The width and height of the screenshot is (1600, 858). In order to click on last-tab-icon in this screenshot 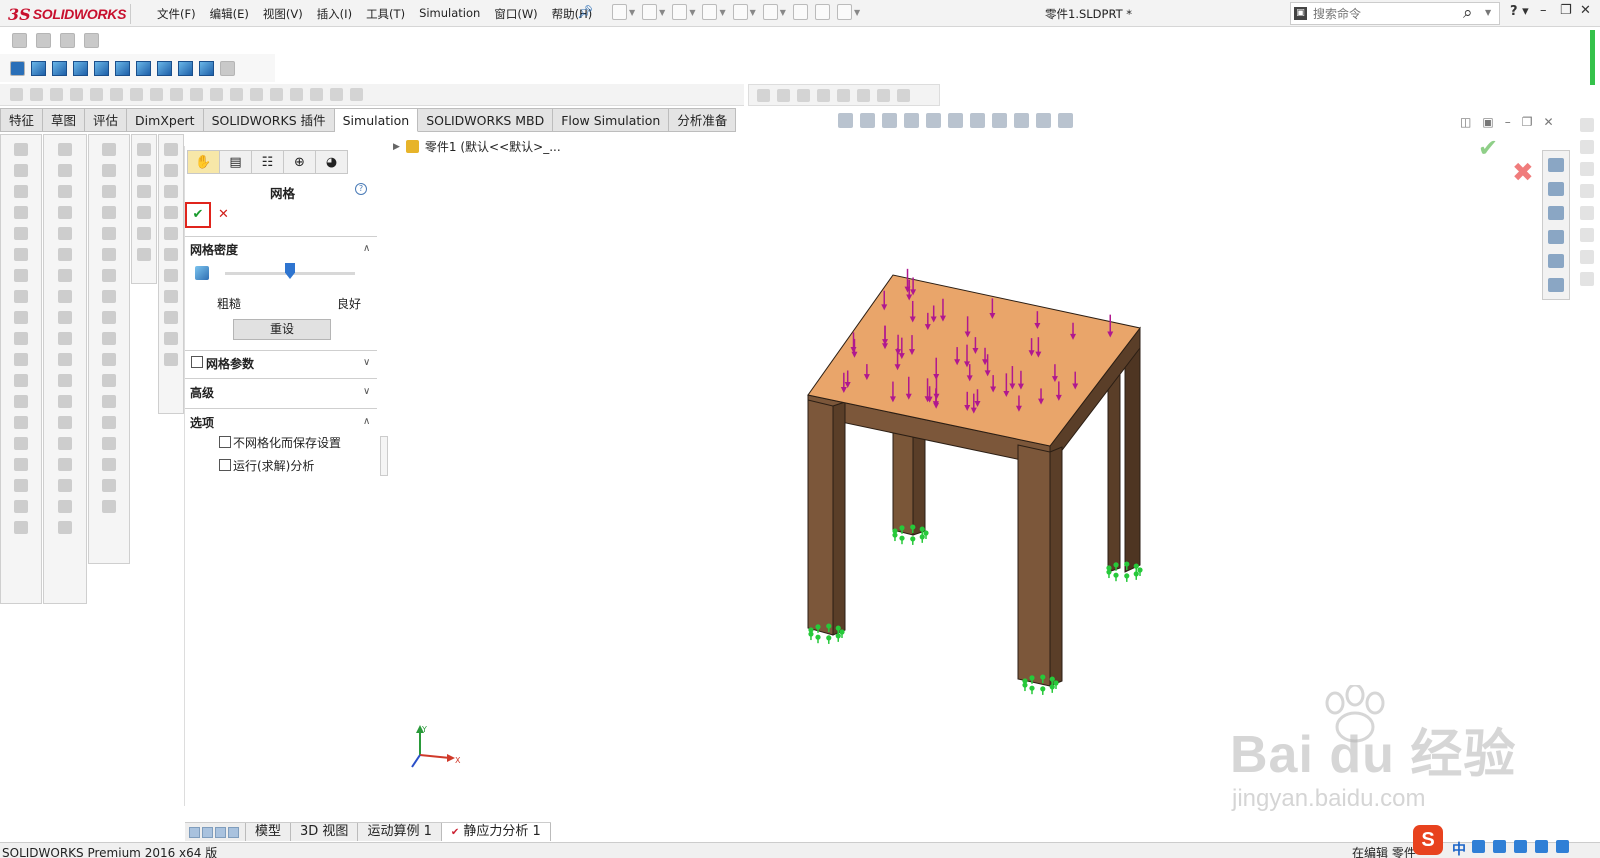, I will do `click(233, 832)`.